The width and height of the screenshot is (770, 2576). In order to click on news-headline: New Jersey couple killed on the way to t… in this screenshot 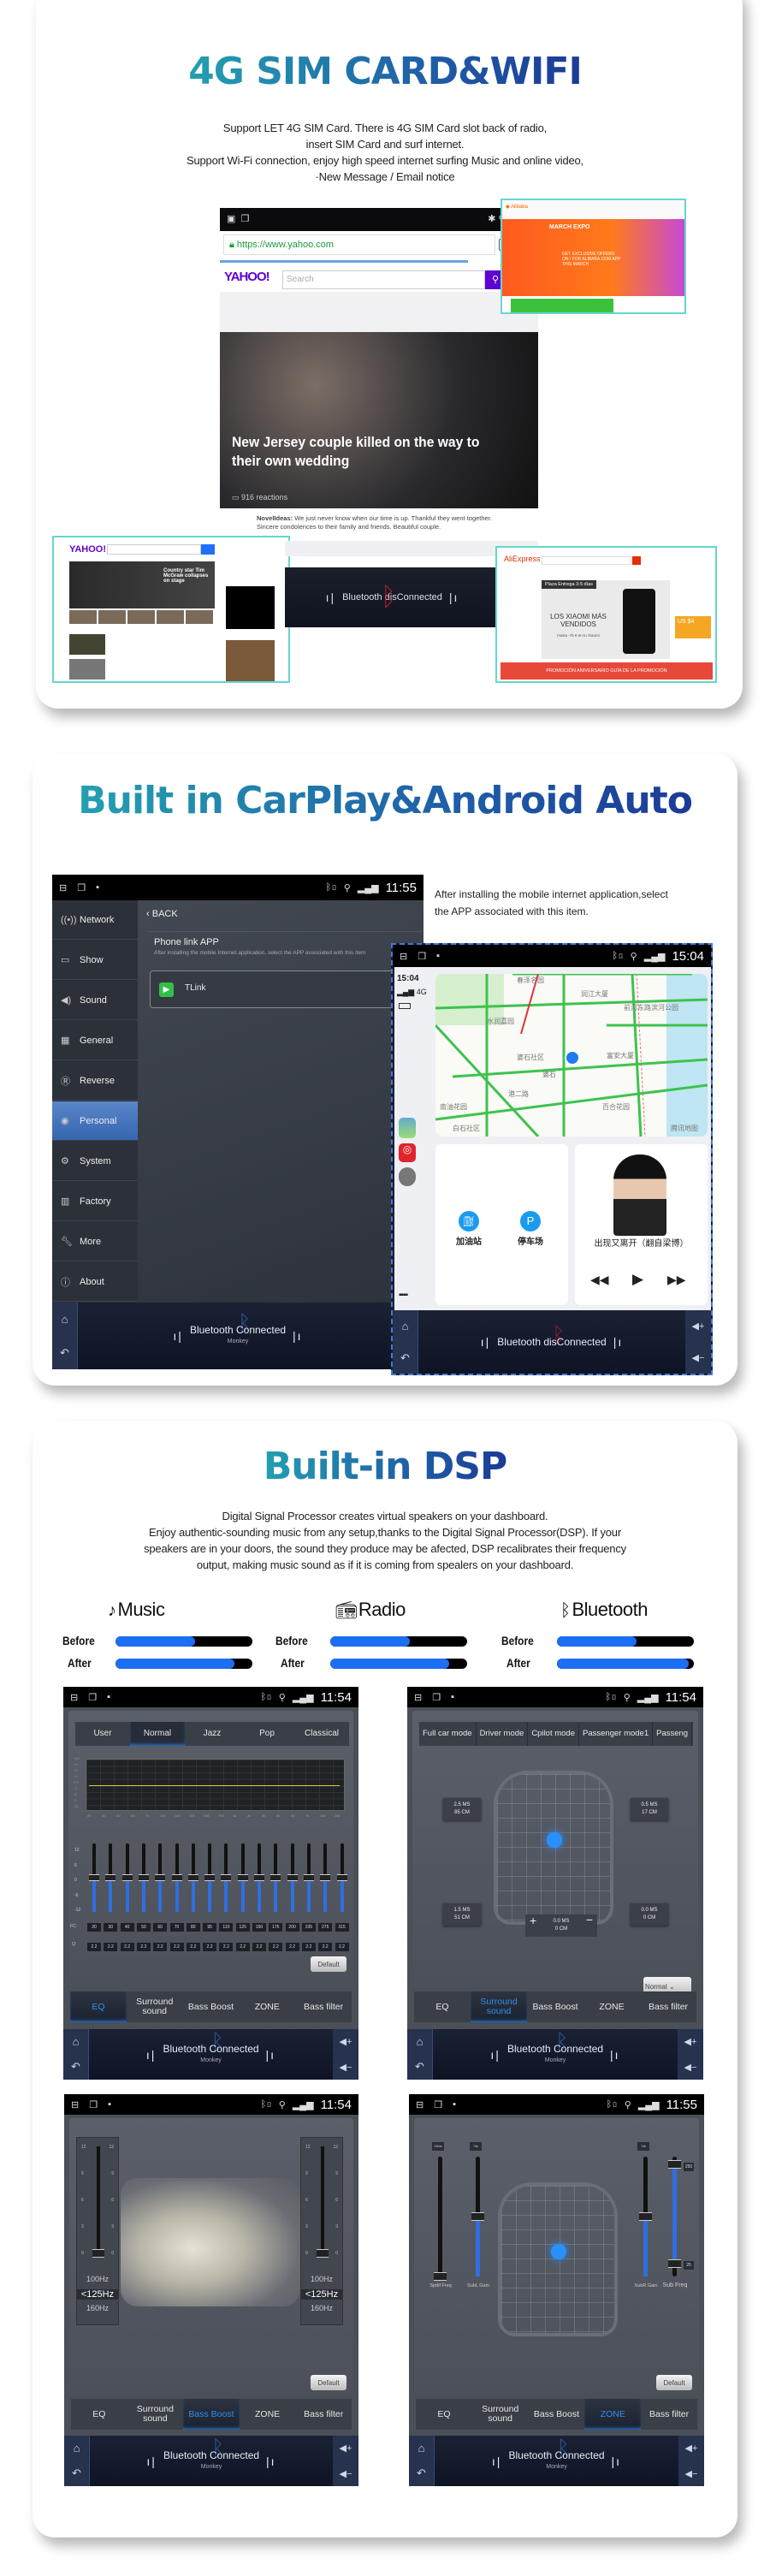, I will do `click(362, 452)`.